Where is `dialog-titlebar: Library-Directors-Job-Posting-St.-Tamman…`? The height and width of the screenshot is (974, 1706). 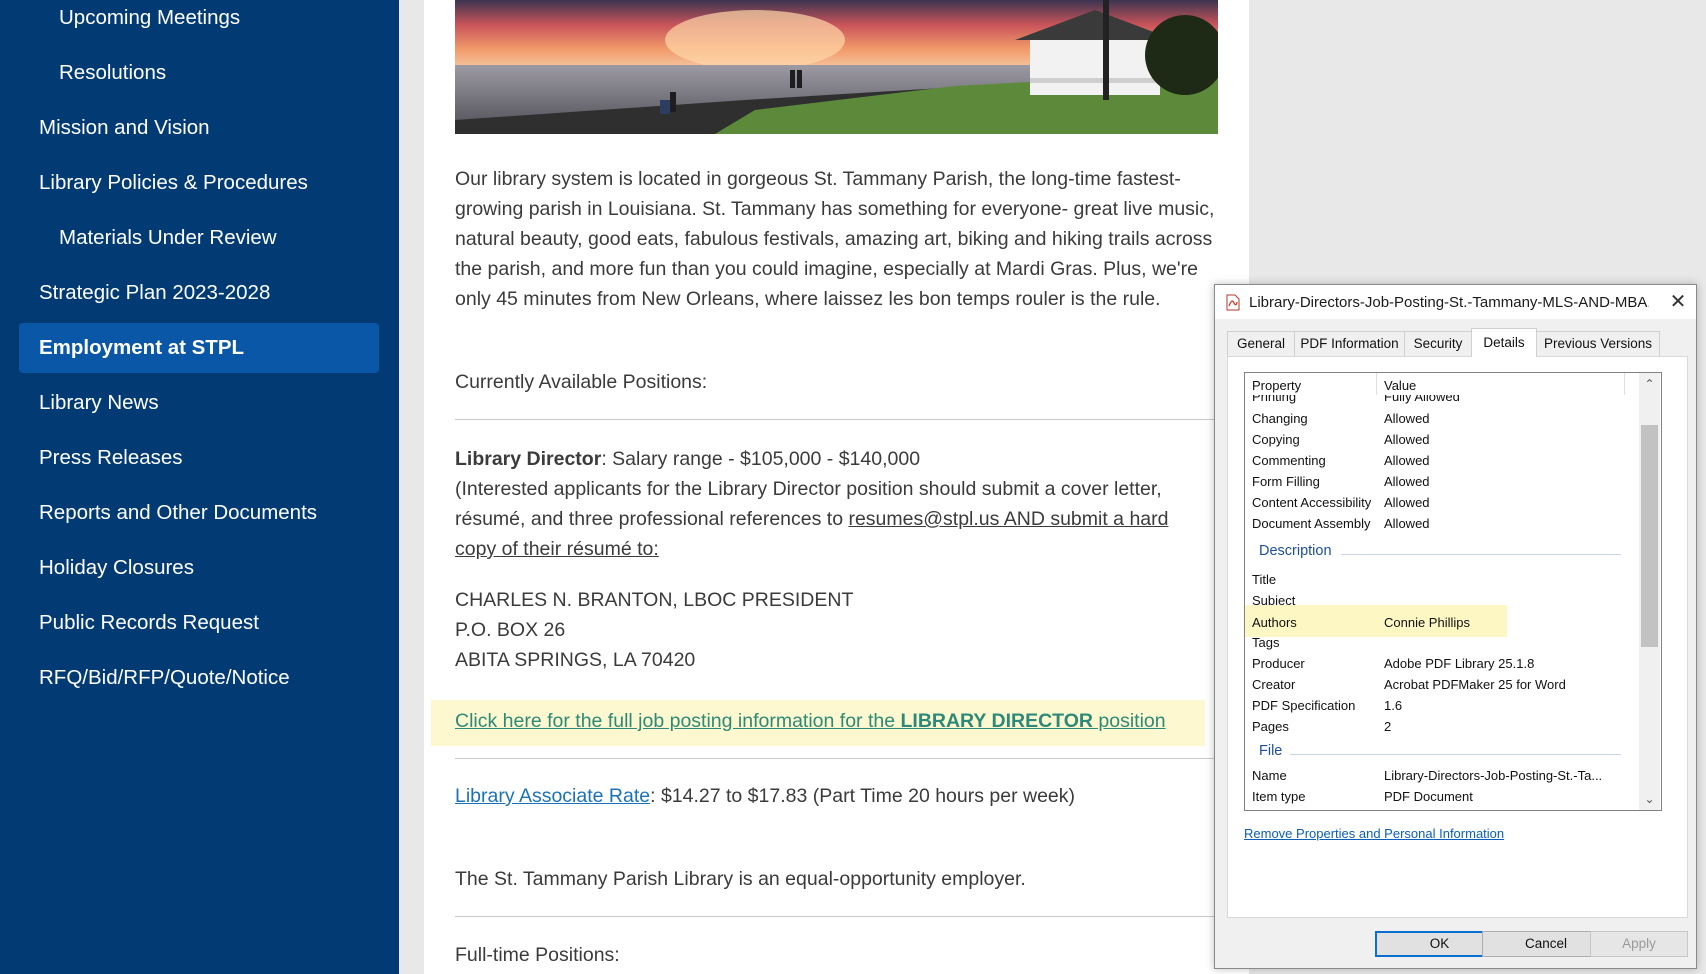 dialog-titlebar: Library-Directors-Job-Posting-St.-Tamman… is located at coordinates (1455, 302).